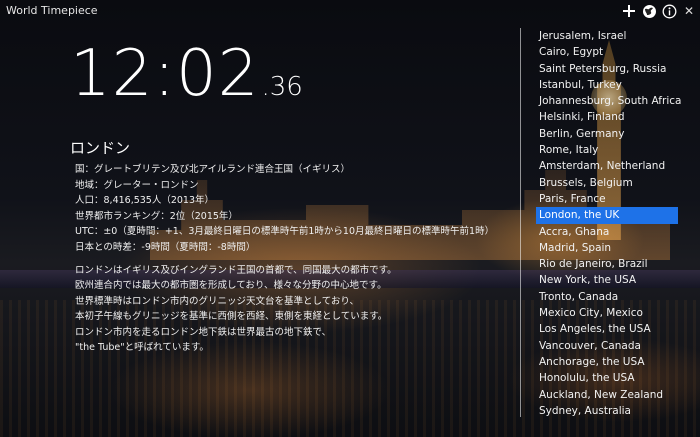 The height and width of the screenshot is (437, 700). What do you see at coordinates (231, 286) in the screenshot?
I see `description-line: 欧州連合内では最大の都市圏を形成しており、様々な分野の中心地です。` at bounding box center [231, 286].